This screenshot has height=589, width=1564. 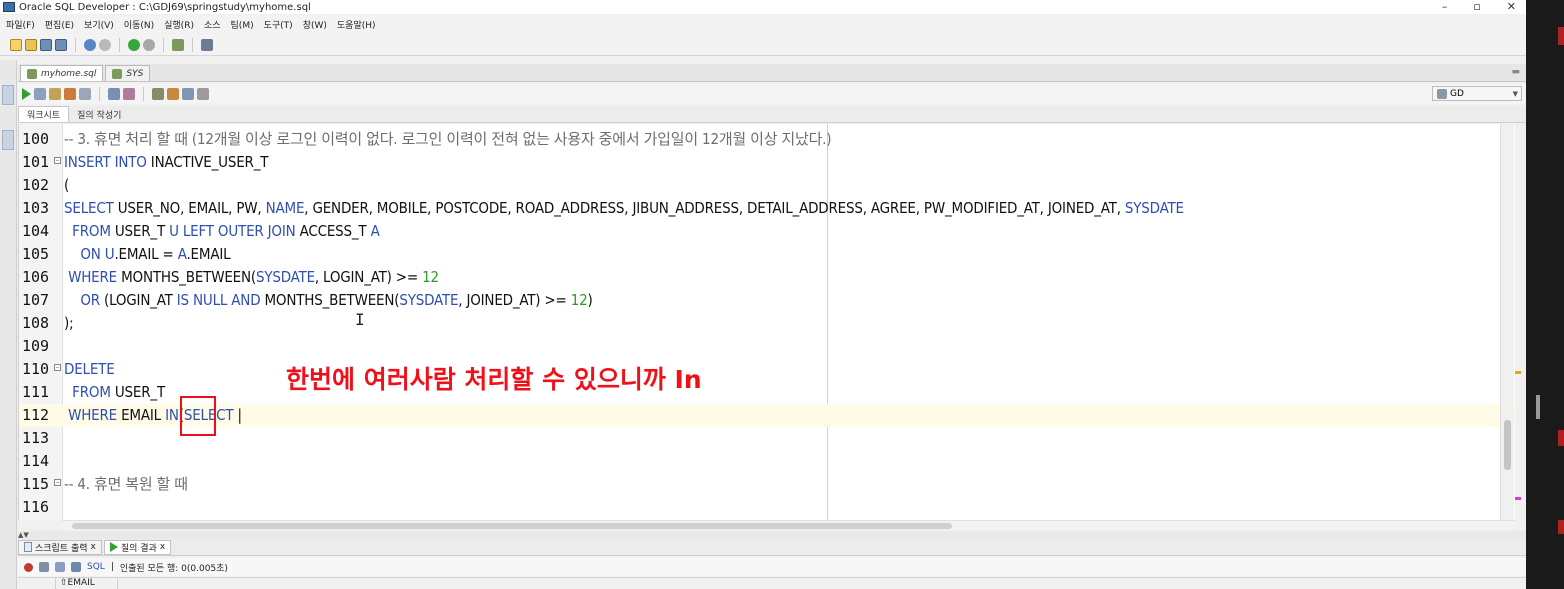 I want to click on sql-link: SQL, so click(x=96, y=567).